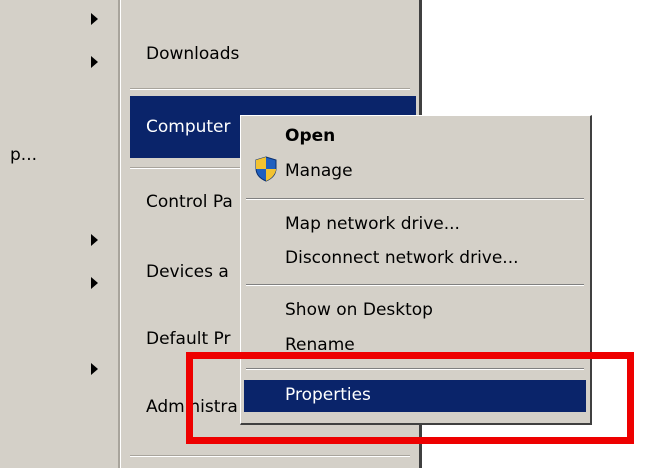 This screenshot has width=647, height=468. I want to click on start-menu-item-computer: Computer, so click(188, 127).